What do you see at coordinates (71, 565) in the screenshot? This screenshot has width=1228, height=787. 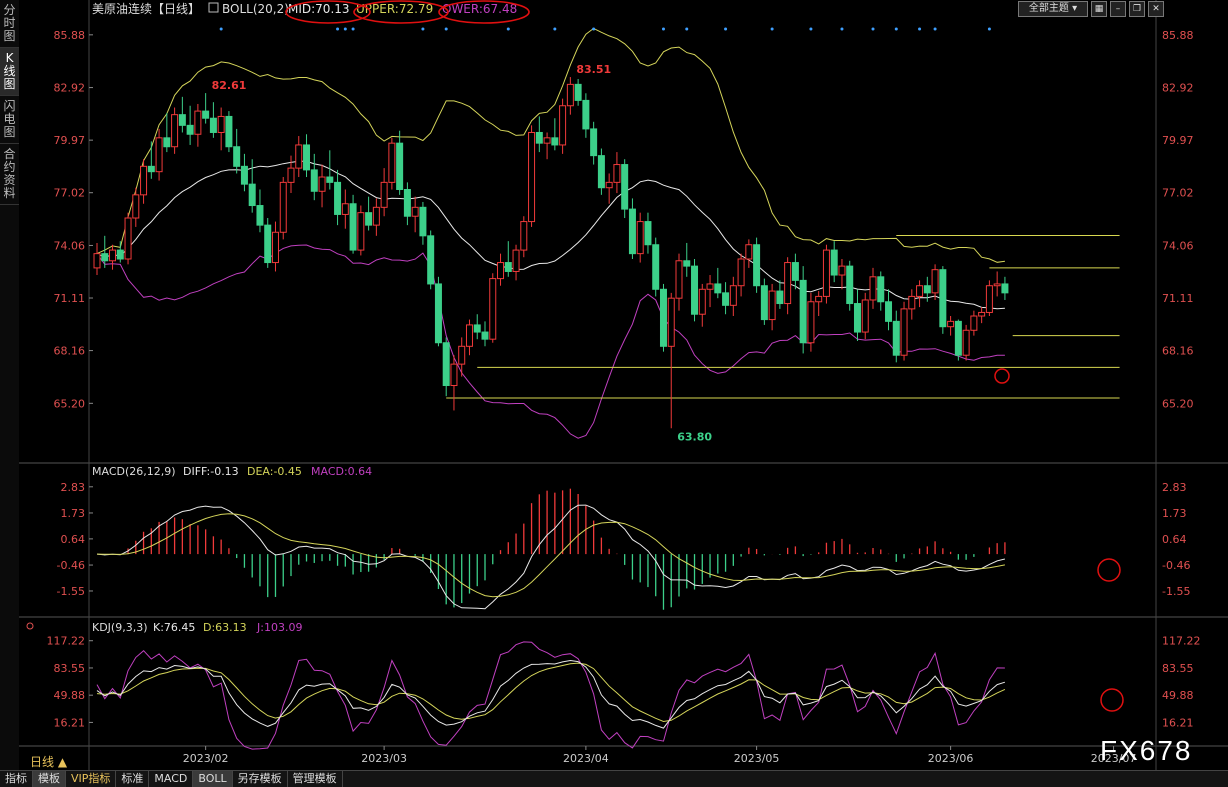 I see `left-tick-label: -0.46` at bounding box center [71, 565].